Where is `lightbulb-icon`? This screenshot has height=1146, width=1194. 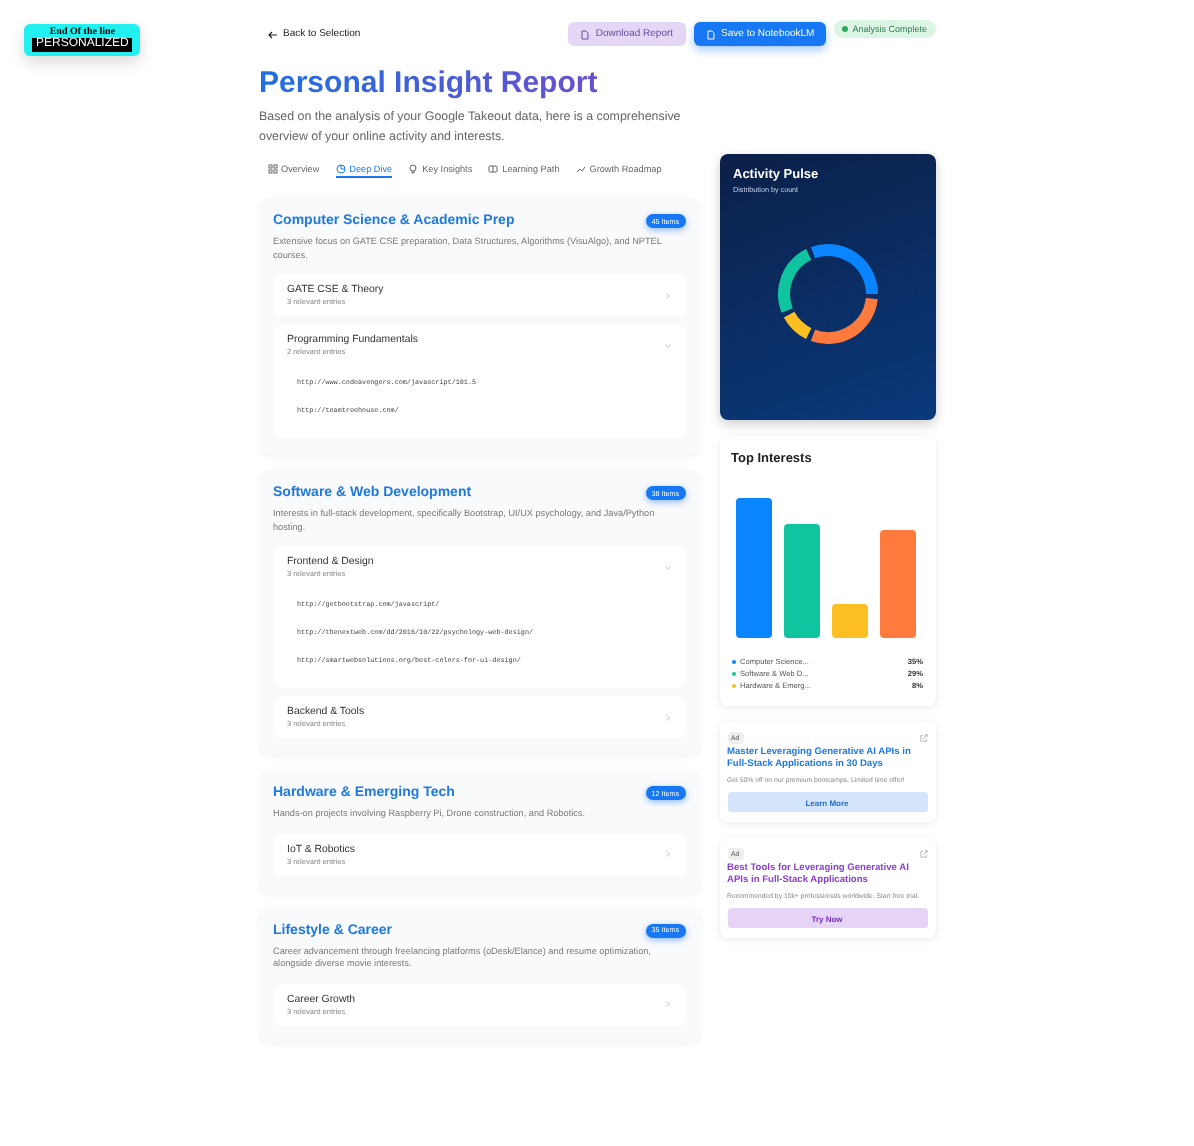
lightbulb-icon is located at coordinates (413, 169).